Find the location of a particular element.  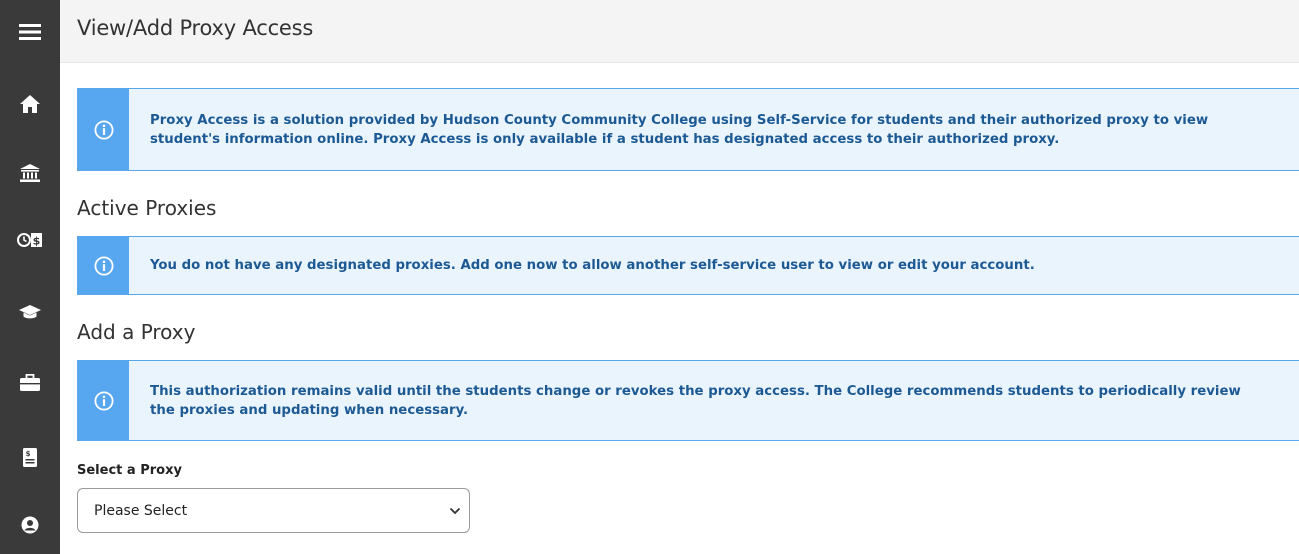

sidebar-item-employment is located at coordinates (30, 382).